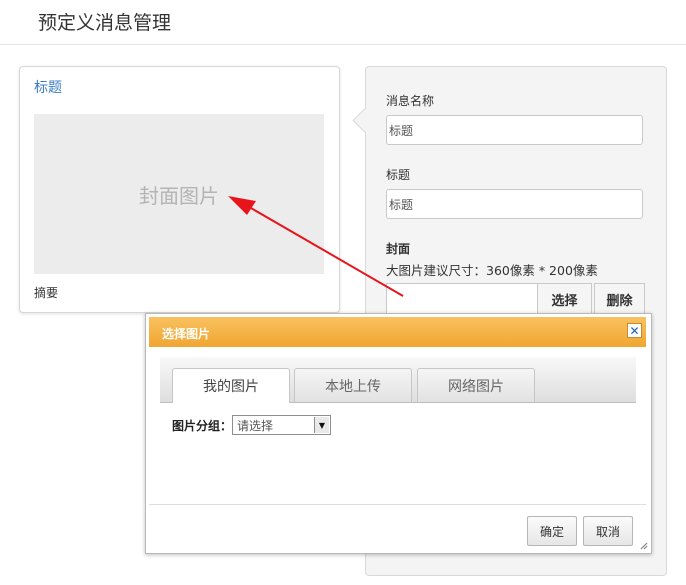 This screenshot has height=585, width=686. Describe the element at coordinates (353, 385) in the screenshot. I see `tab-local-upload: 本地上传` at that location.